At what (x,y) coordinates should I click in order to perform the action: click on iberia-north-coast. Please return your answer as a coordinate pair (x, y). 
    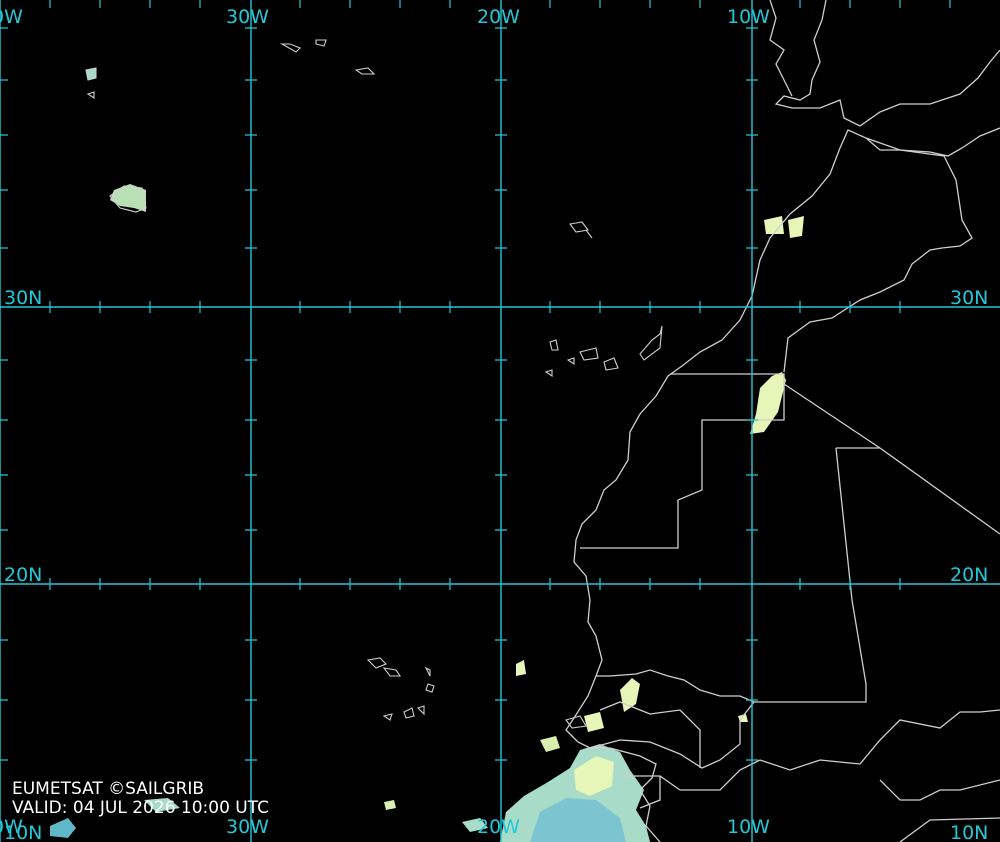
    Looking at the image, I should click on (781, 48).